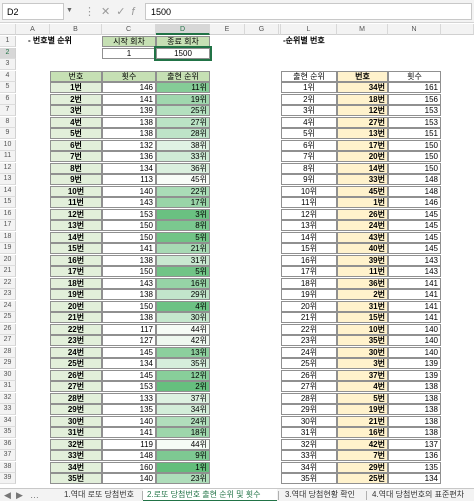  What do you see at coordinates (362, 248) in the screenshot?
I see `table2-number-cell: 40번` at bounding box center [362, 248].